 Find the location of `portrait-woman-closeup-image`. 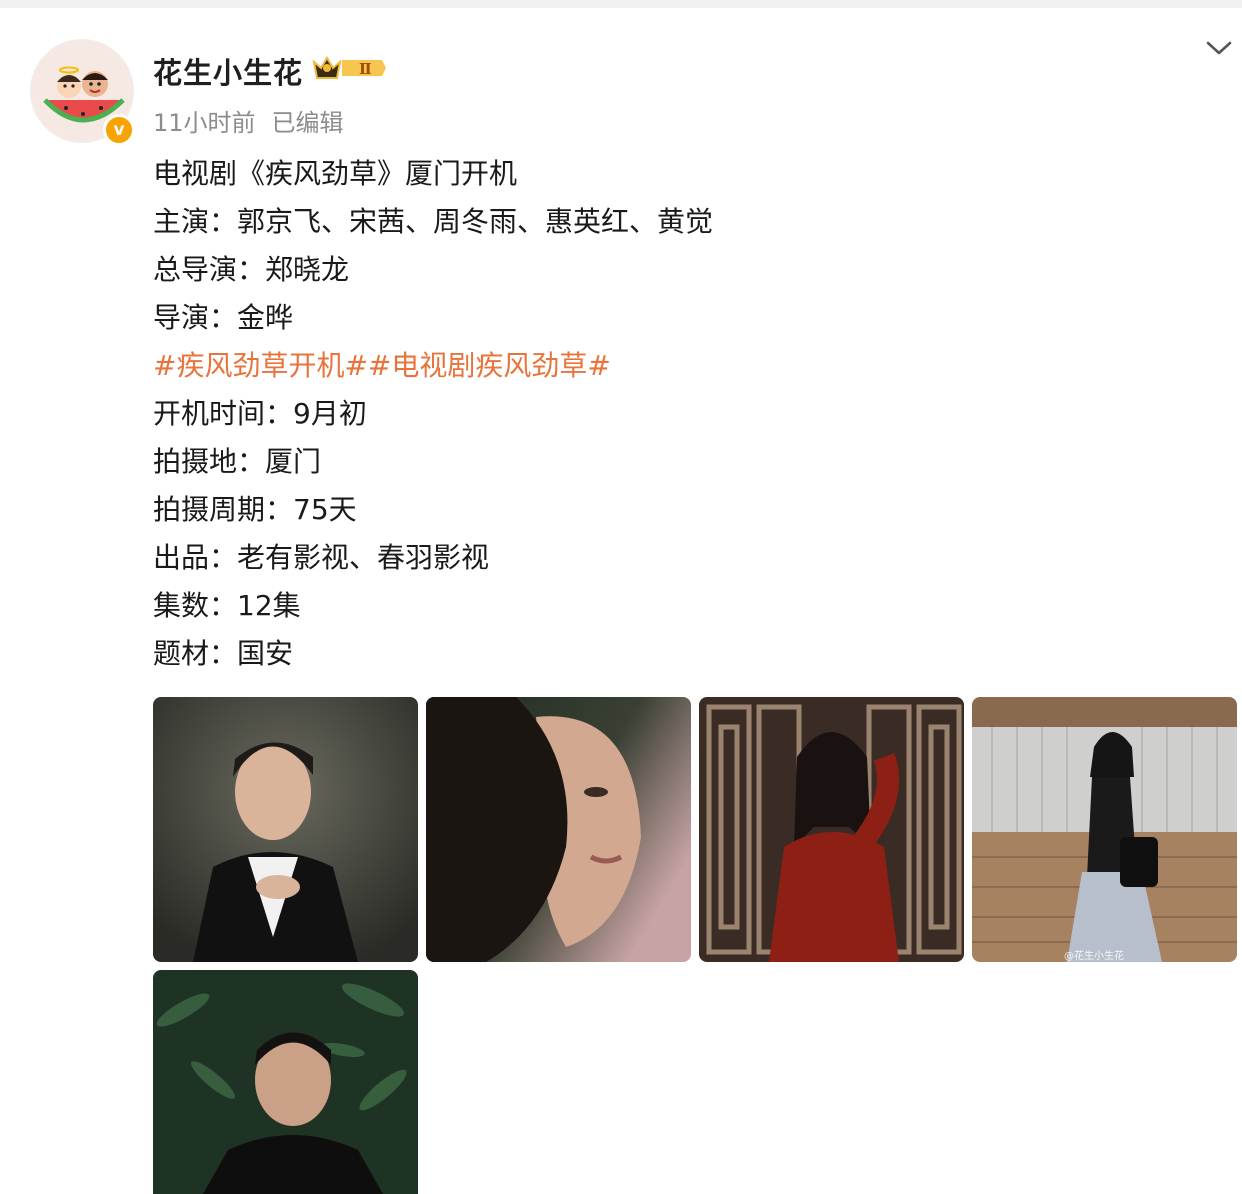

portrait-woman-closeup-image is located at coordinates (558, 829).